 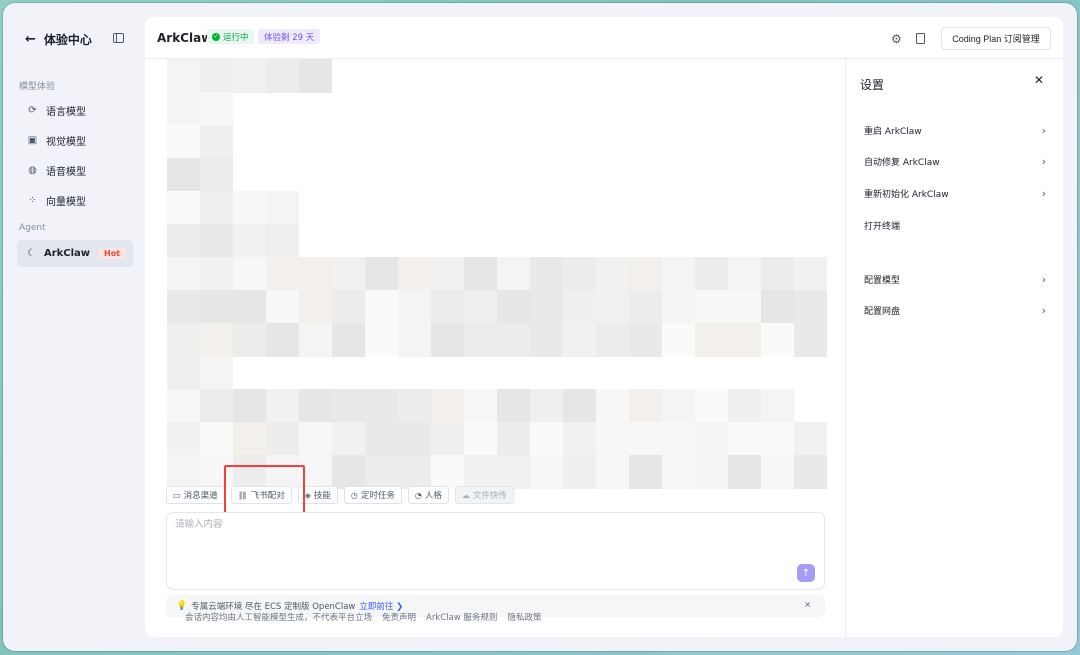 What do you see at coordinates (75, 200) in the screenshot?
I see `sidebar-item-vector-model: ⁘ 向量模型` at bounding box center [75, 200].